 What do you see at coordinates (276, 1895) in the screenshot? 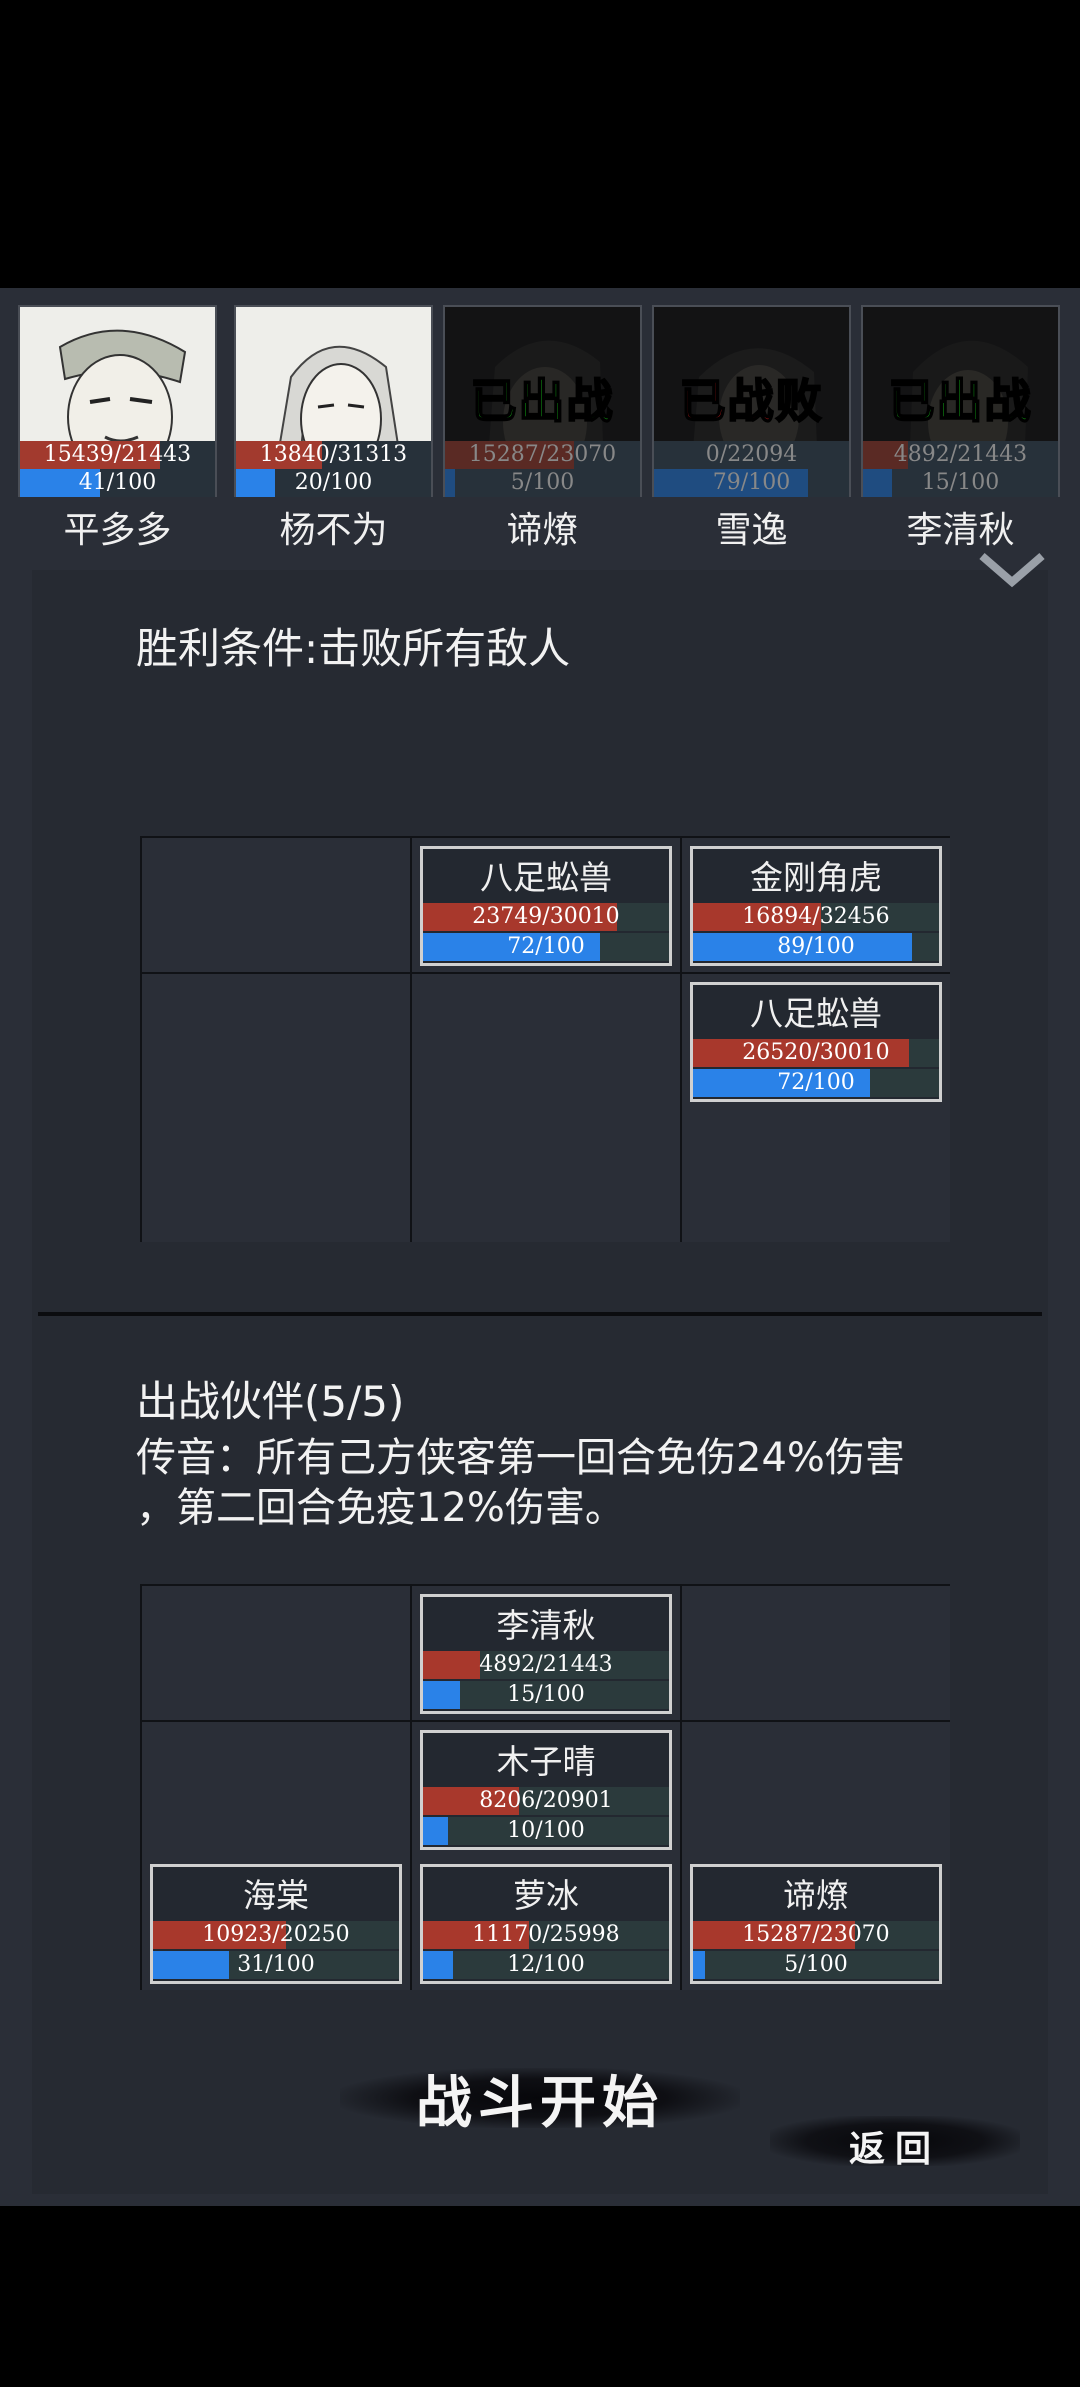
I see `unit-name: 海棠` at bounding box center [276, 1895].